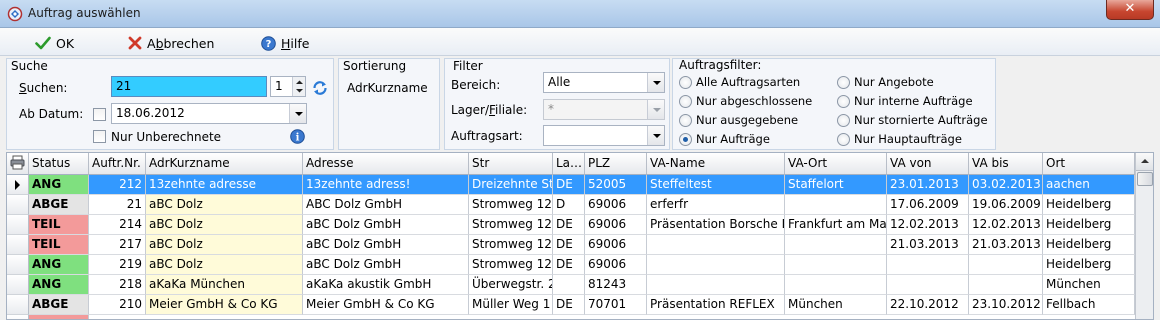  What do you see at coordinates (836, 305) in the screenshot?
I see `table-cell-event-location: München` at bounding box center [836, 305].